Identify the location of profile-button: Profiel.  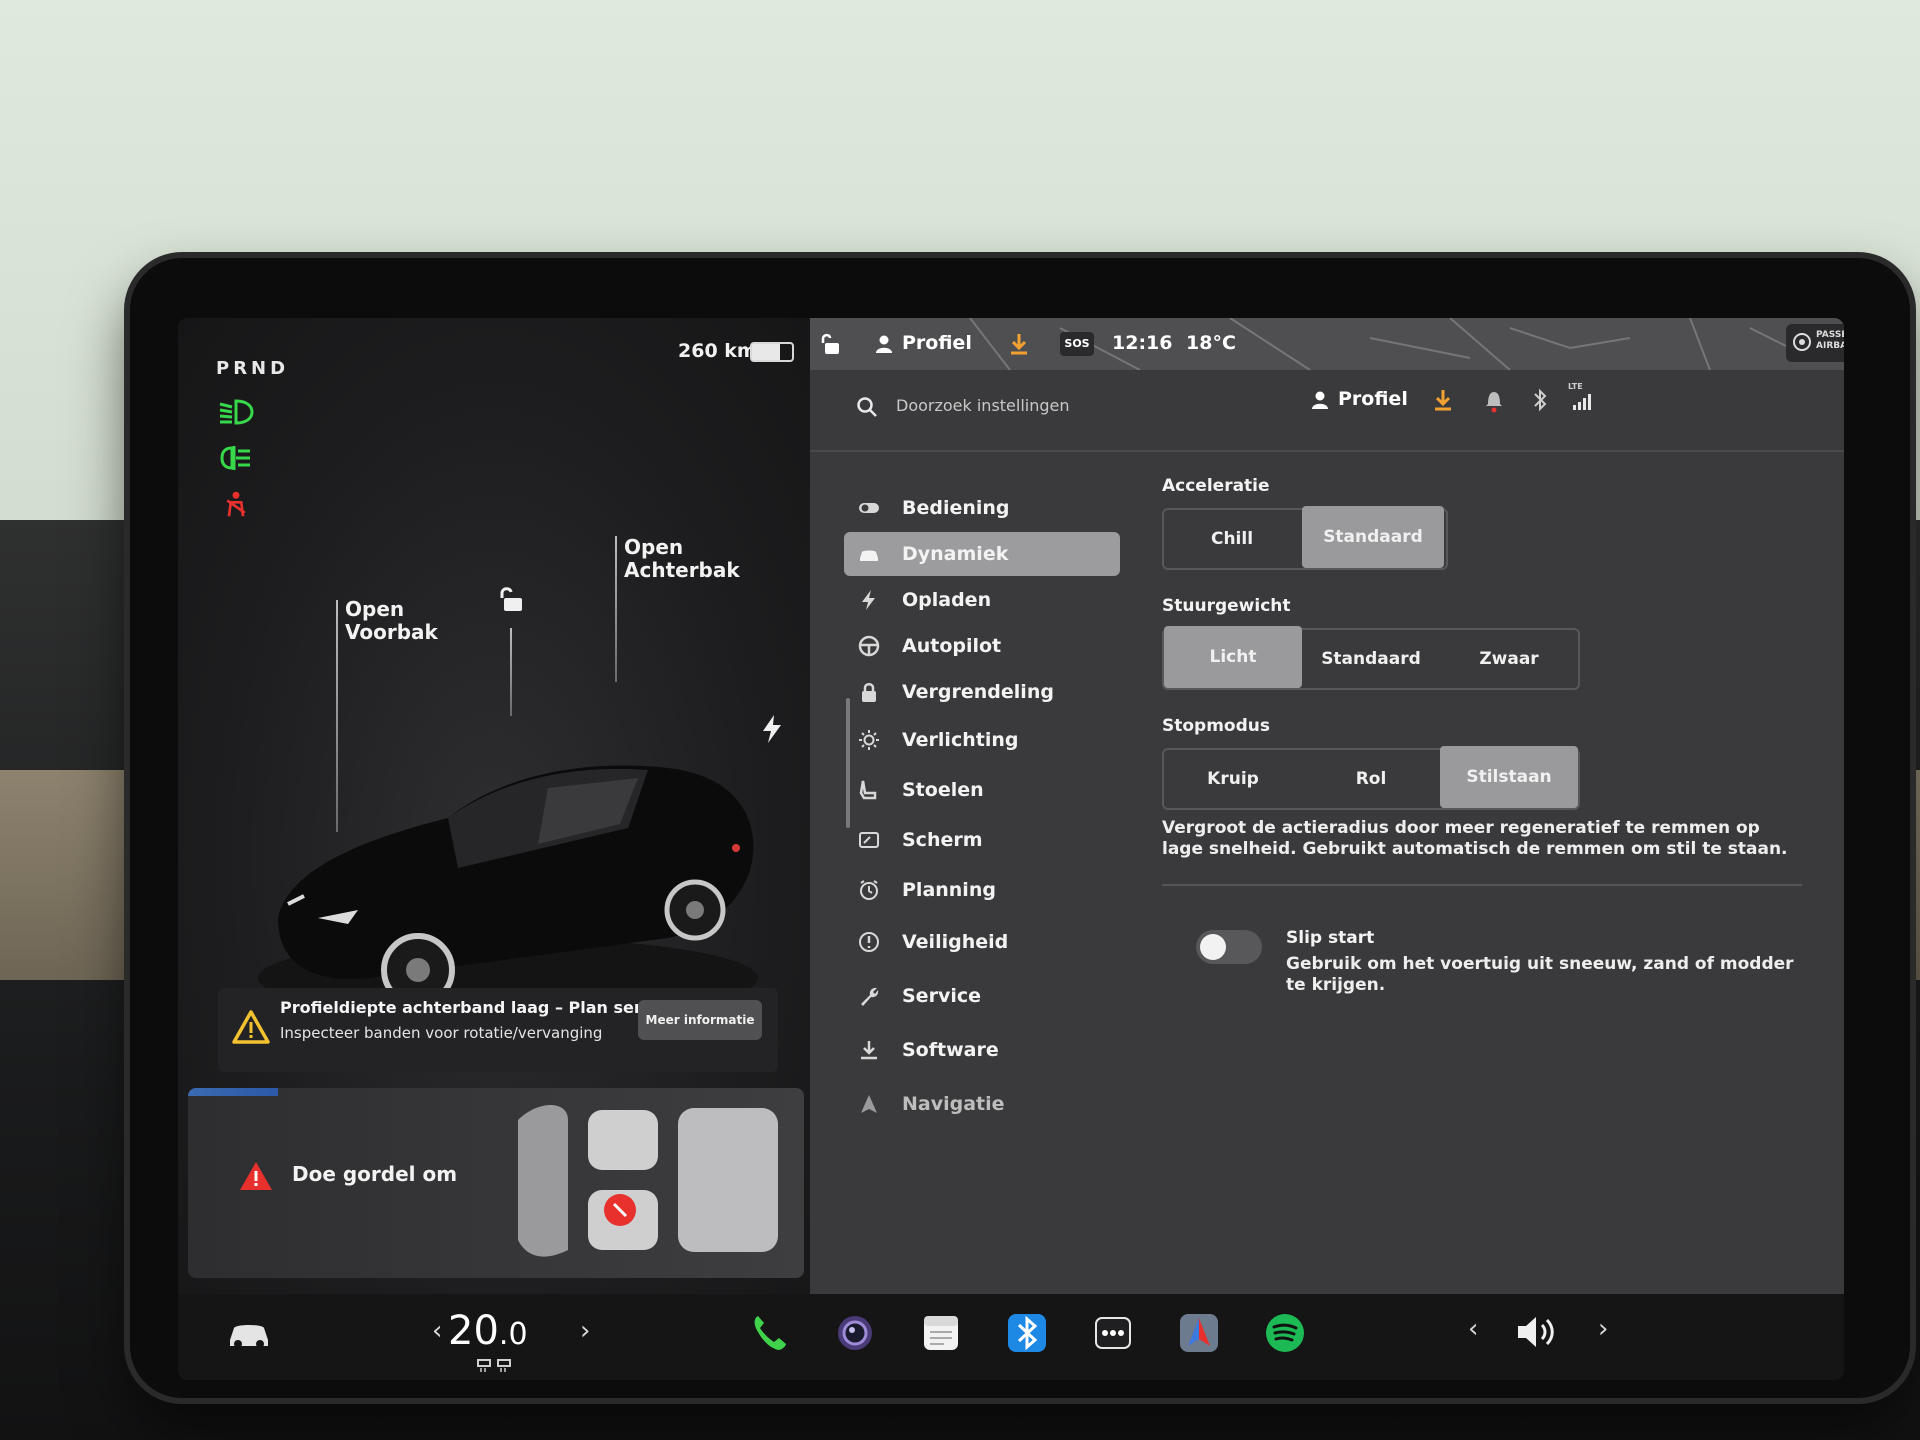
(937, 343).